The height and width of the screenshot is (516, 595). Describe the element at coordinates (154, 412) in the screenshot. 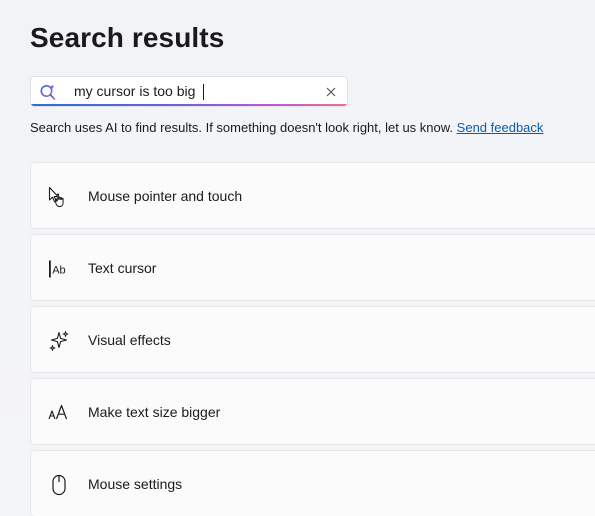

I see `result-label: Make text size bigger` at that location.